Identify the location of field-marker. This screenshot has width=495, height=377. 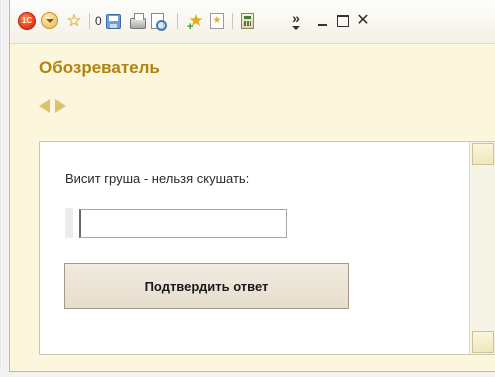
(69, 223).